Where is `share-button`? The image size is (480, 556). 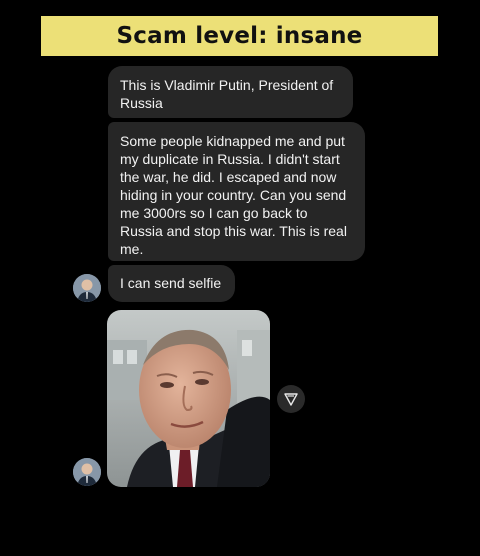 share-button is located at coordinates (291, 399).